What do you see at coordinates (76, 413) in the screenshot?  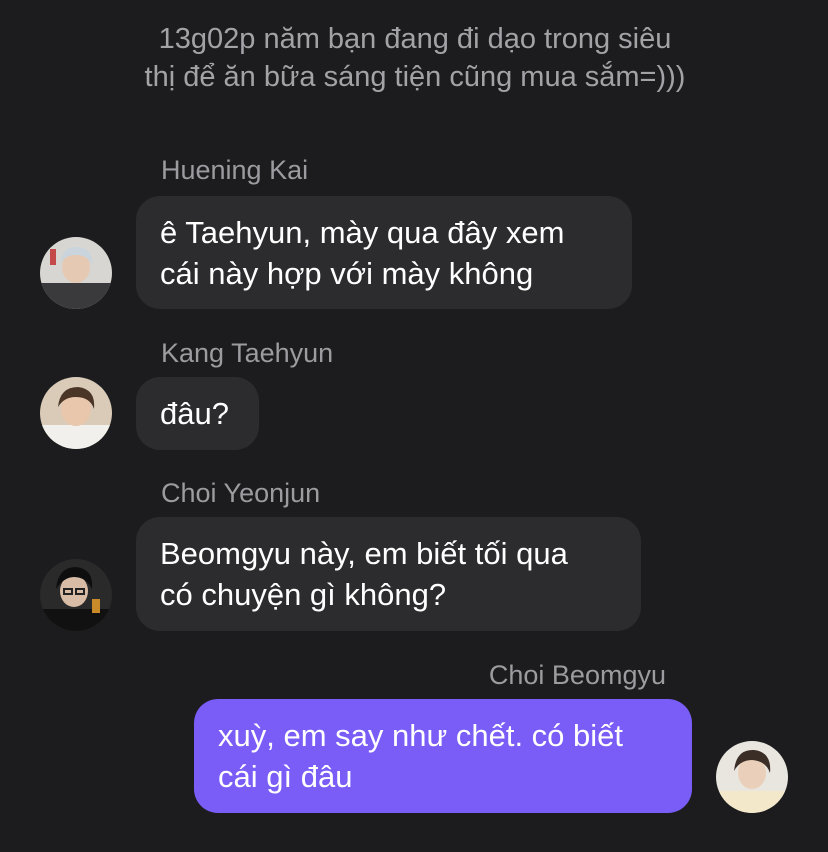 I see `avatar-kang-taehyun` at bounding box center [76, 413].